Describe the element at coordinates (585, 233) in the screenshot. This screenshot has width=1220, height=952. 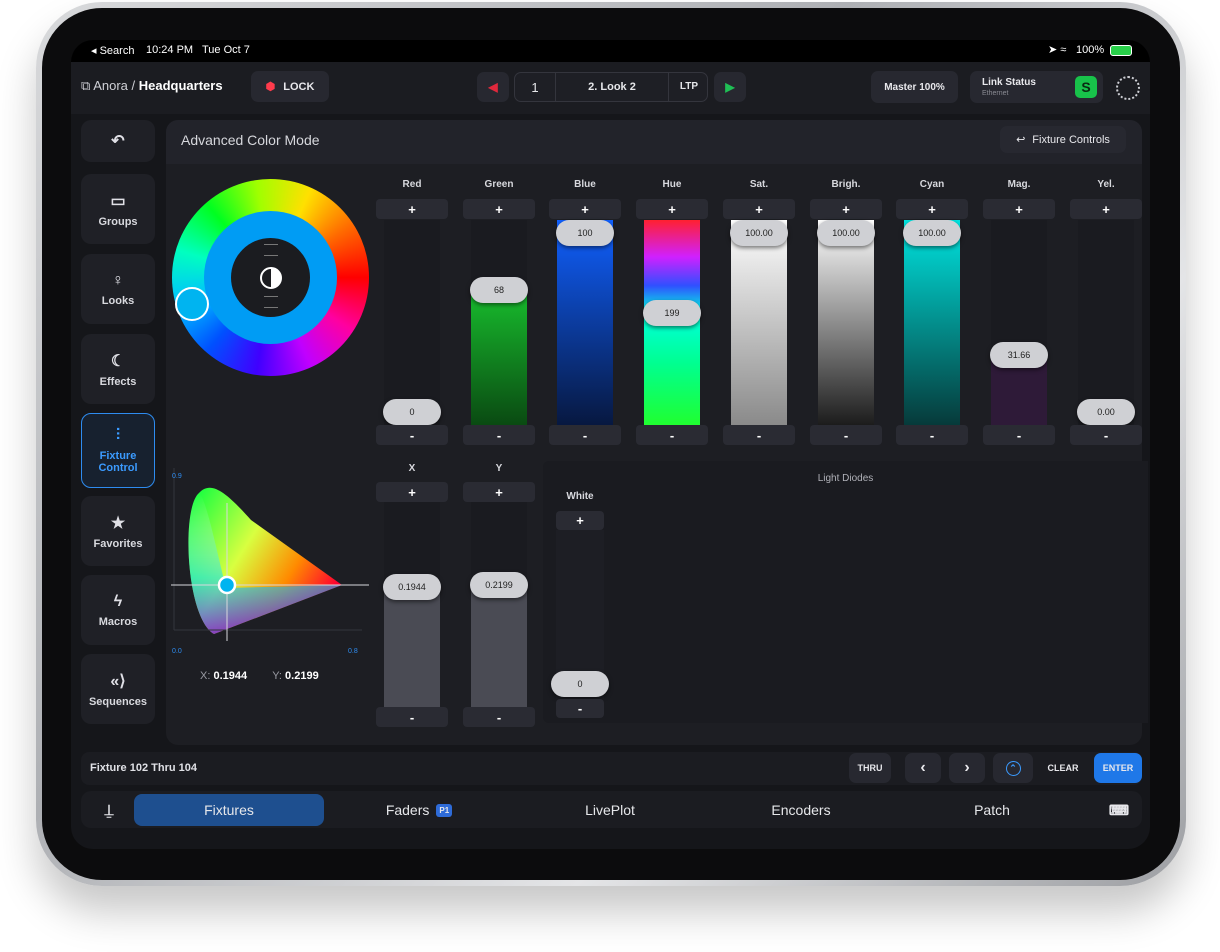
I see `fader-handle-blue: 100` at that location.